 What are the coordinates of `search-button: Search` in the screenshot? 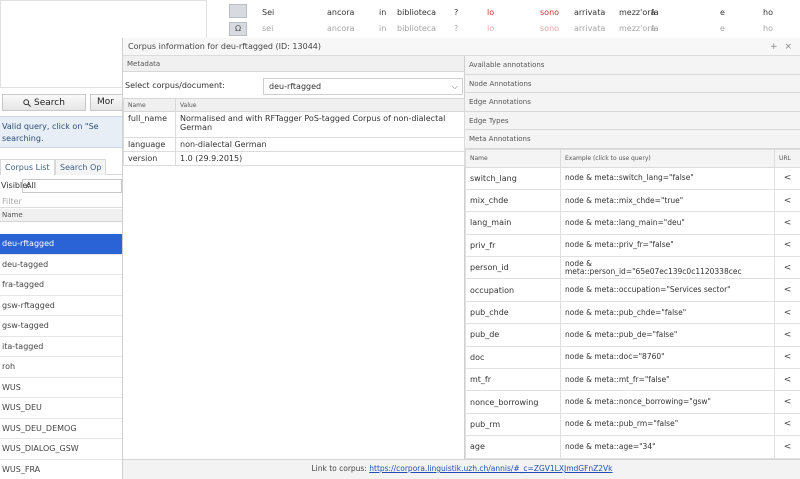 It's located at (44, 102).